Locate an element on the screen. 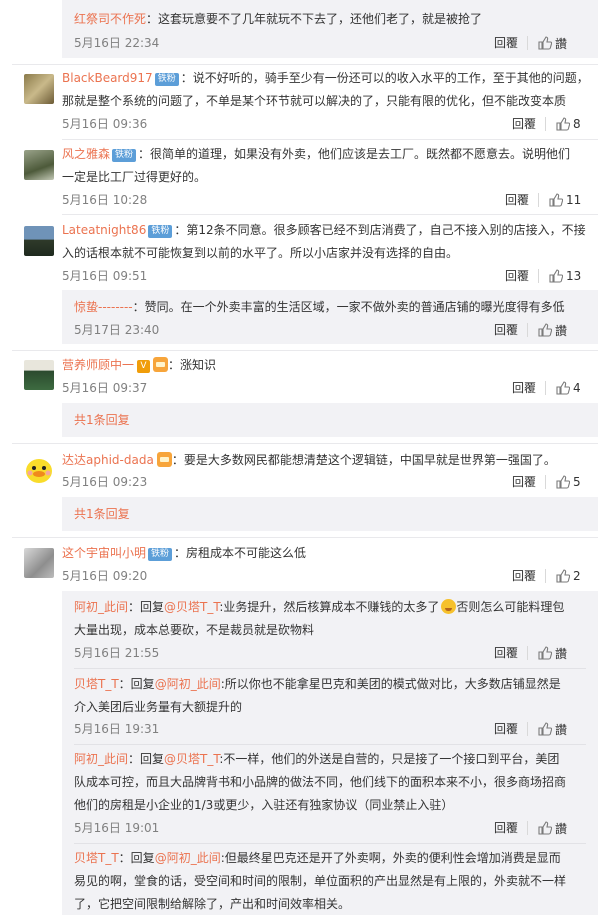 The image size is (613, 915). comment-timestamp: 5月16日 09:51 is located at coordinates (105, 276).